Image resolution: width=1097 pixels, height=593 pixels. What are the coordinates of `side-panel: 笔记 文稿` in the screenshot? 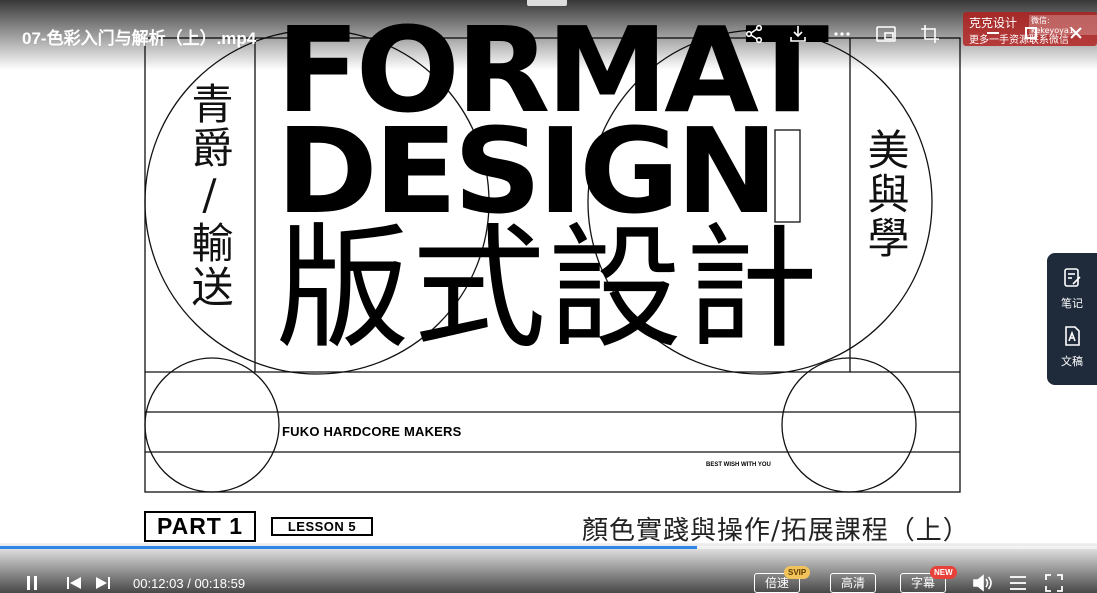 It's located at (1072, 319).